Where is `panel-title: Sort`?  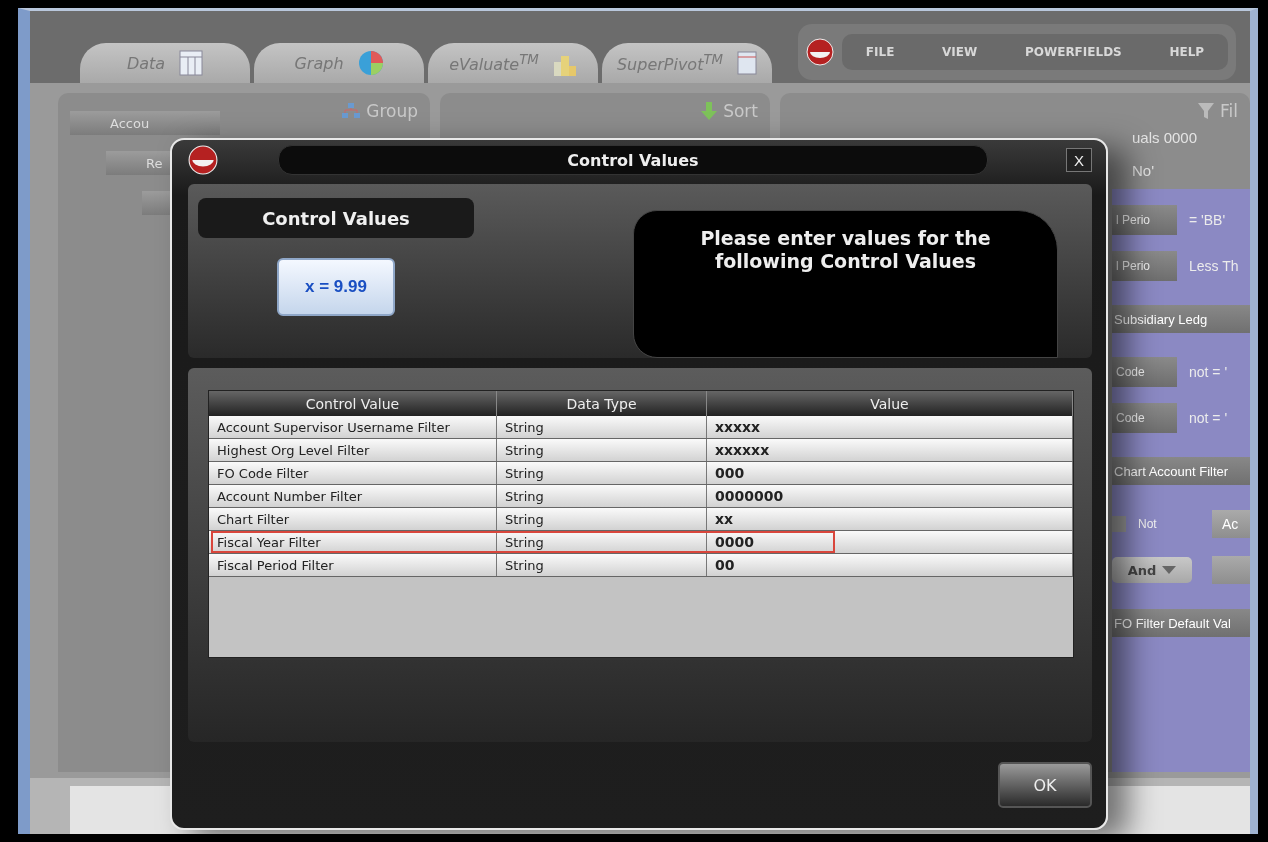 panel-title: Sort is located at coordinates (740, 111).